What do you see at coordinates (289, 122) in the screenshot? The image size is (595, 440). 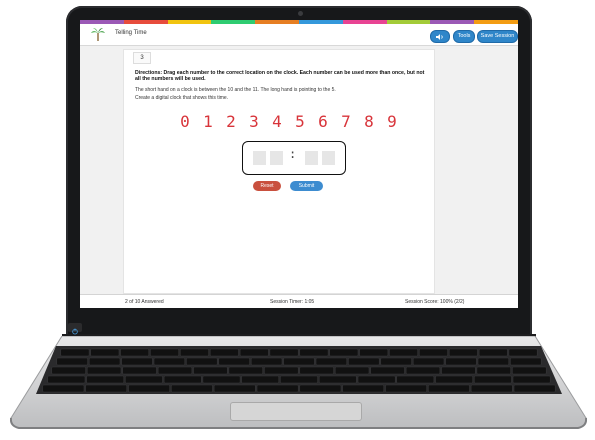 I see `draggable-digits: 0 1 2 3 4 5 6 7 8 9` at bounding box center [289, 122].